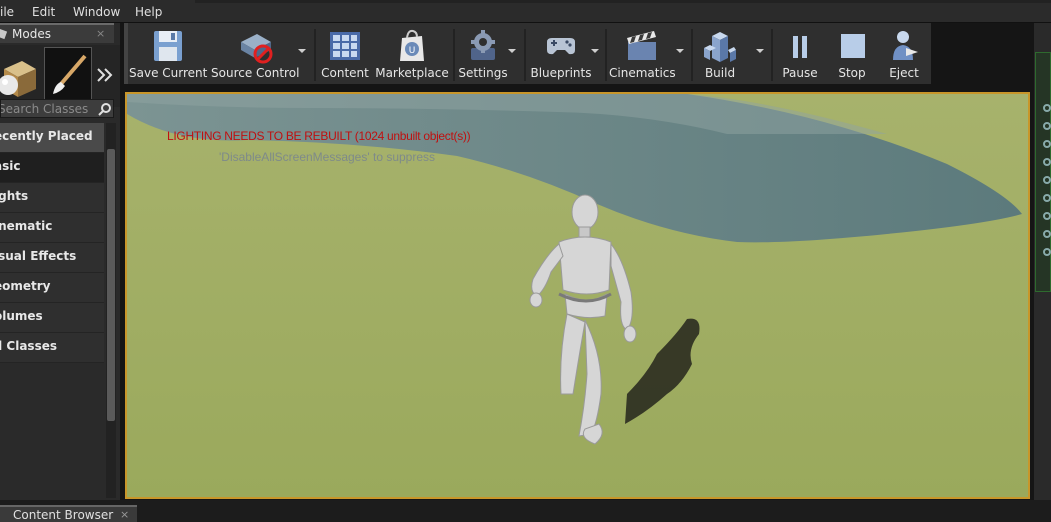  Describe the element at coordinates (720, 47) in the screenshot. I see `build-icon` at that location.